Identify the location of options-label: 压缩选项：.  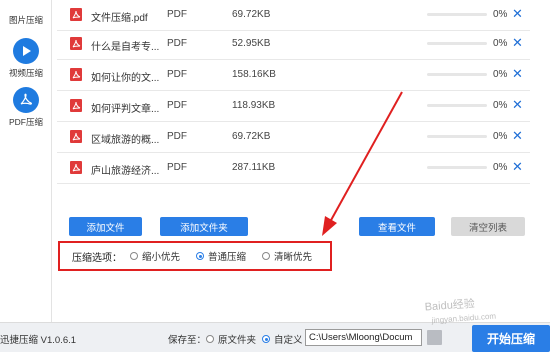
(97, 258).